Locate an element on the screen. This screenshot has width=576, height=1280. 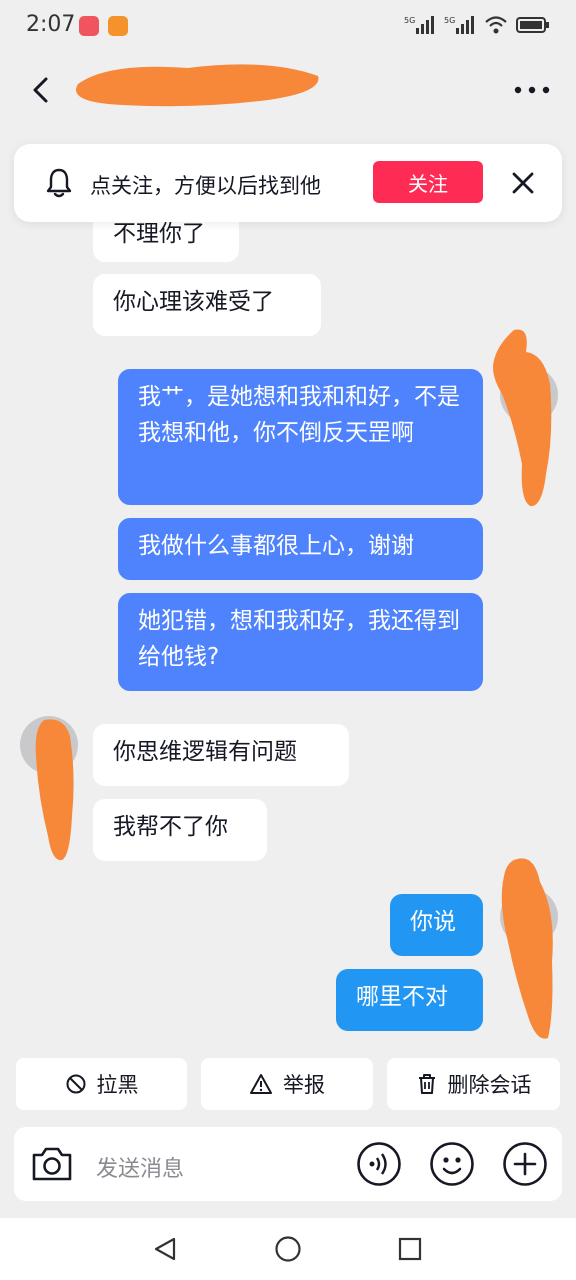
message-text: 我做什么事都很上心，谢谢 is located at coordinates (276, 546).